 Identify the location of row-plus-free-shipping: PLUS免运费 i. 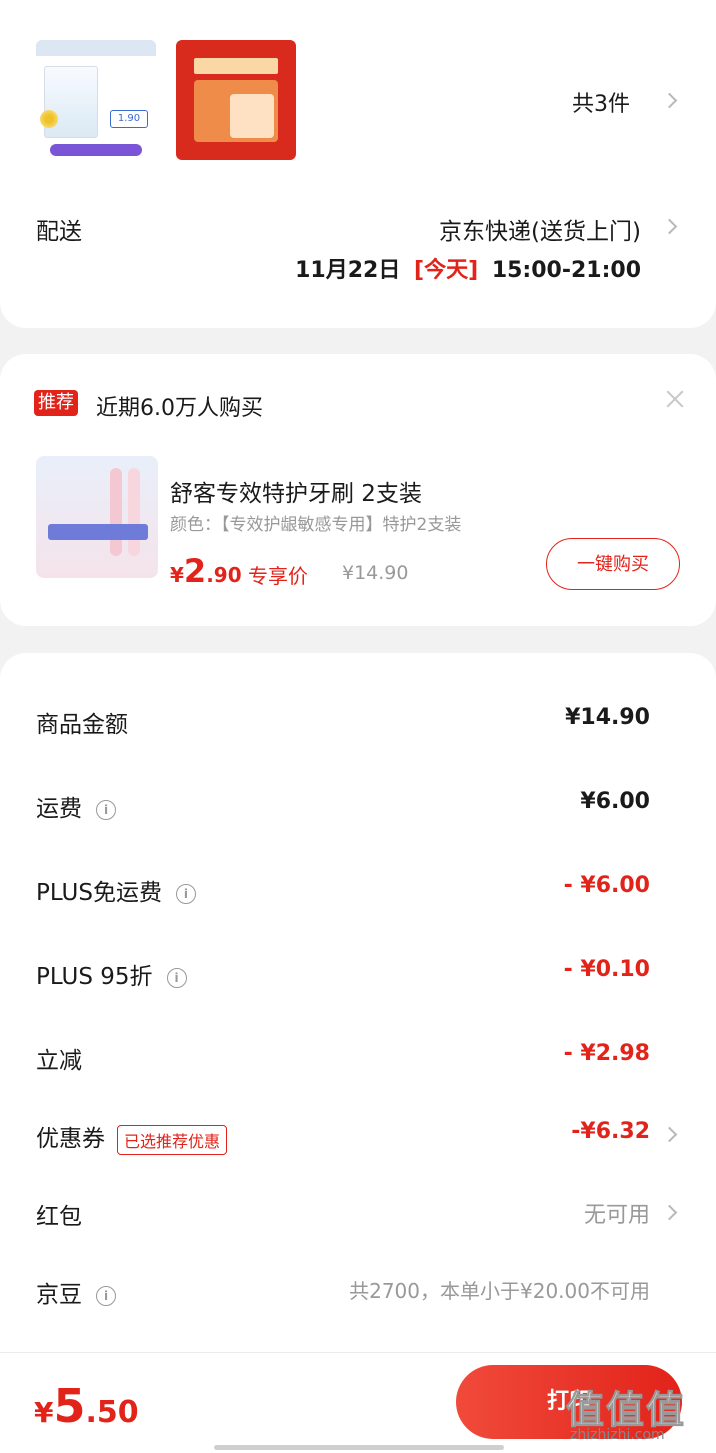
(116, 890).